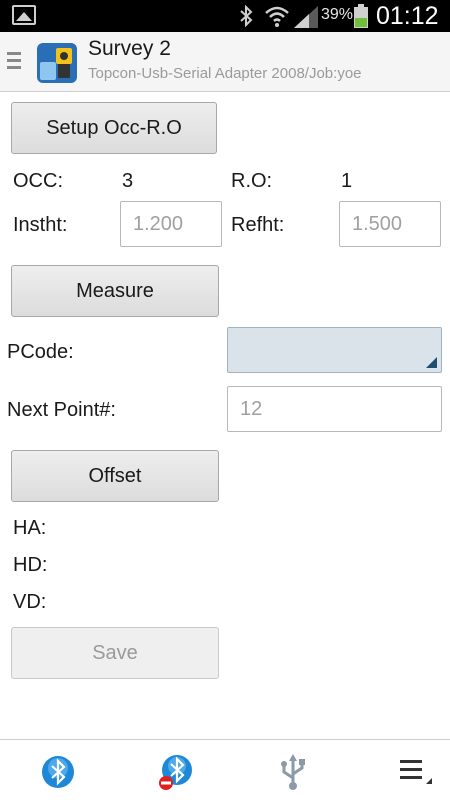  What do you see at coordinates (416, 772) in the screenshot?
I see `overflow-menu-icon` at bounding box center [416, 772].